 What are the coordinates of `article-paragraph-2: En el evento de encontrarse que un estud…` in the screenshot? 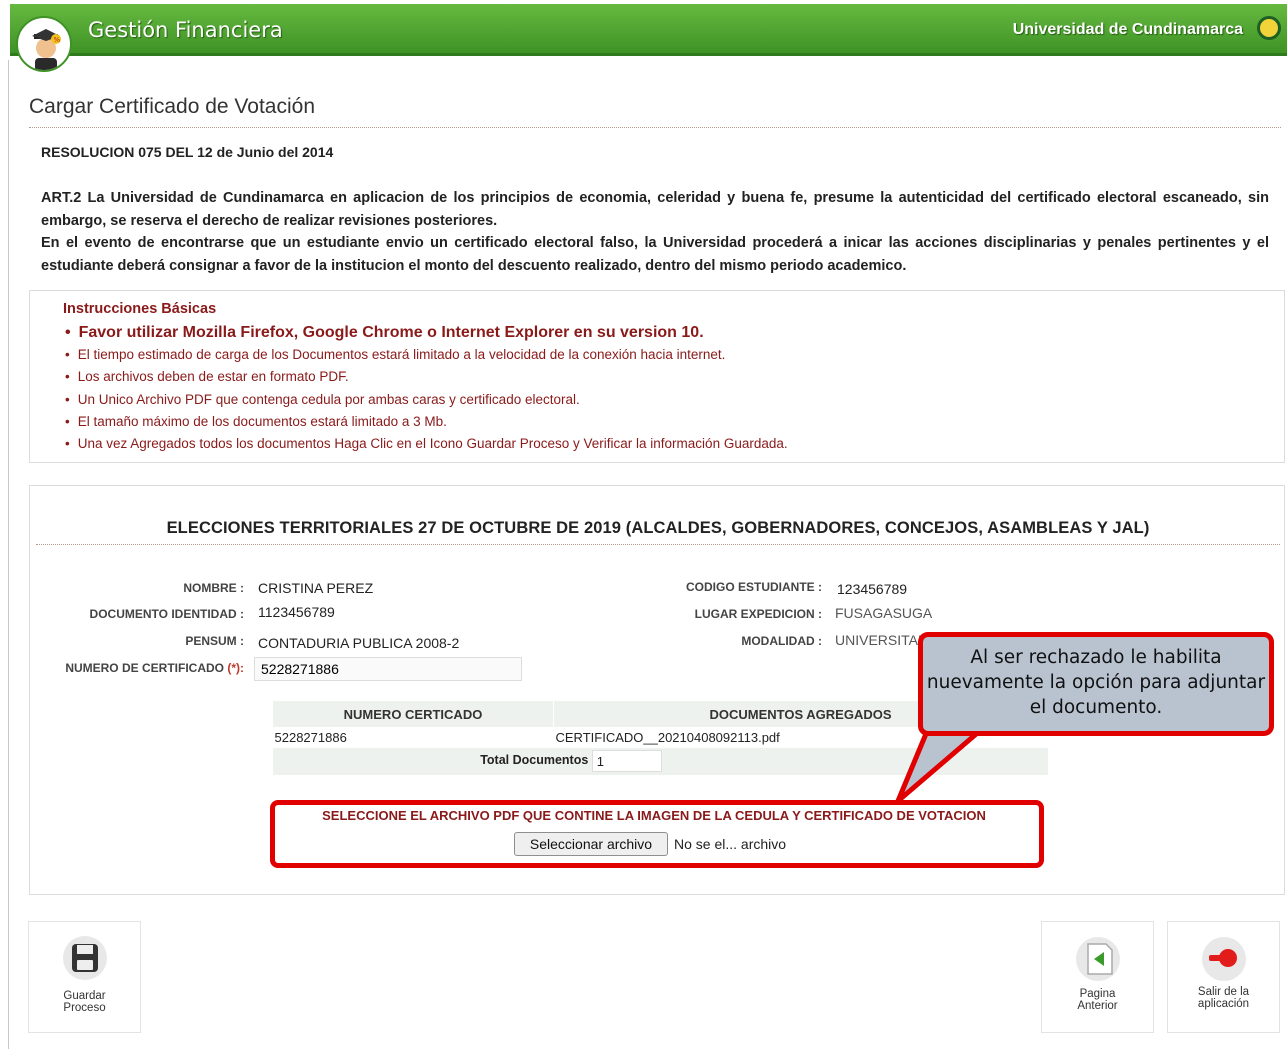 It's located at (655, 254).